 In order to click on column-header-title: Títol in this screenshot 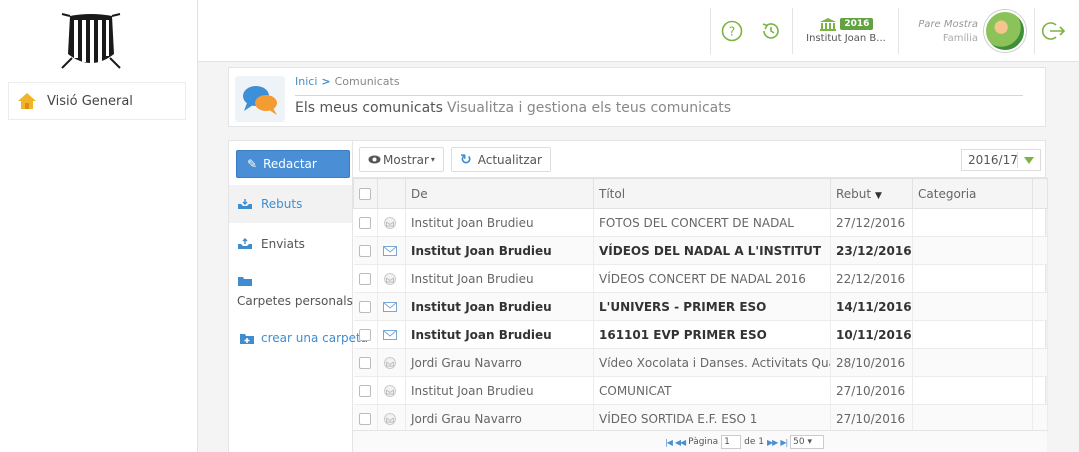, I will do `click(712, 193)`.